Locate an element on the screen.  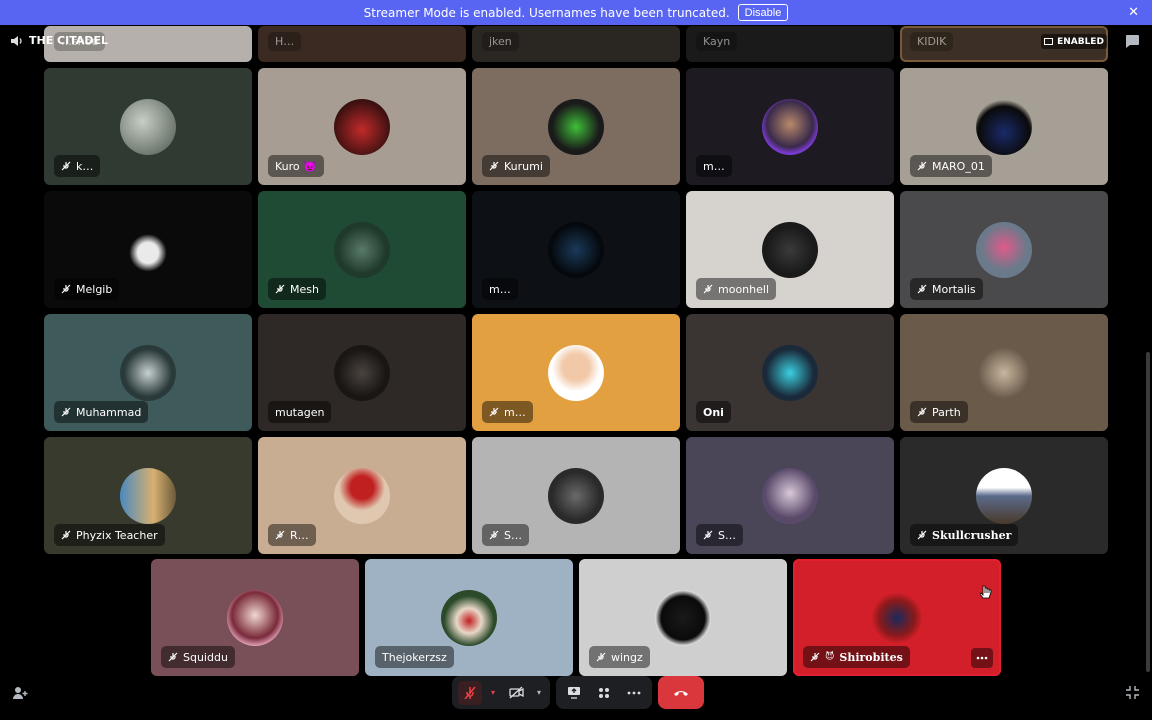
share-activity-group is located at coordinates (604, 692).